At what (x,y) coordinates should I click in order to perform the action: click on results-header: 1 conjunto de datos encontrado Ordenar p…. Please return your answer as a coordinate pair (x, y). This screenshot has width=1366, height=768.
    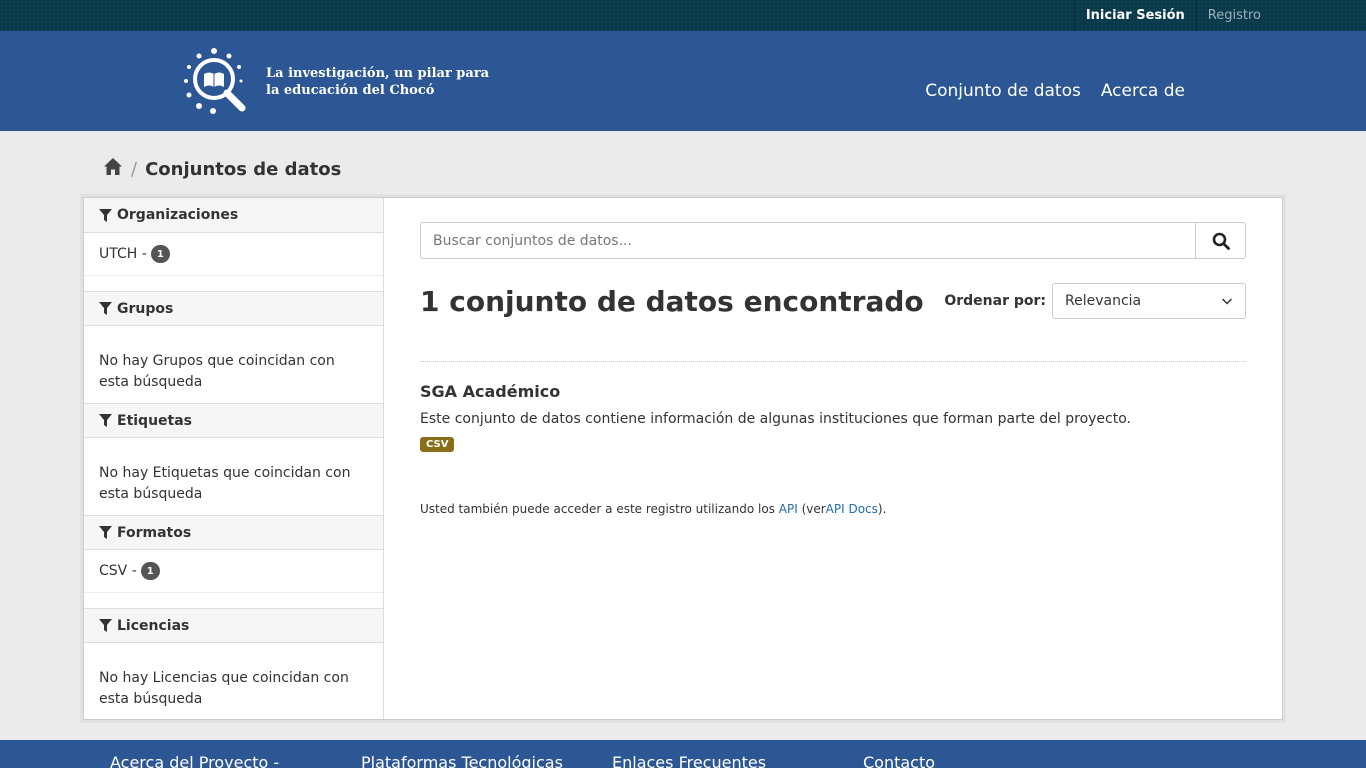
    Looking at the image, I should click on (833, 301).